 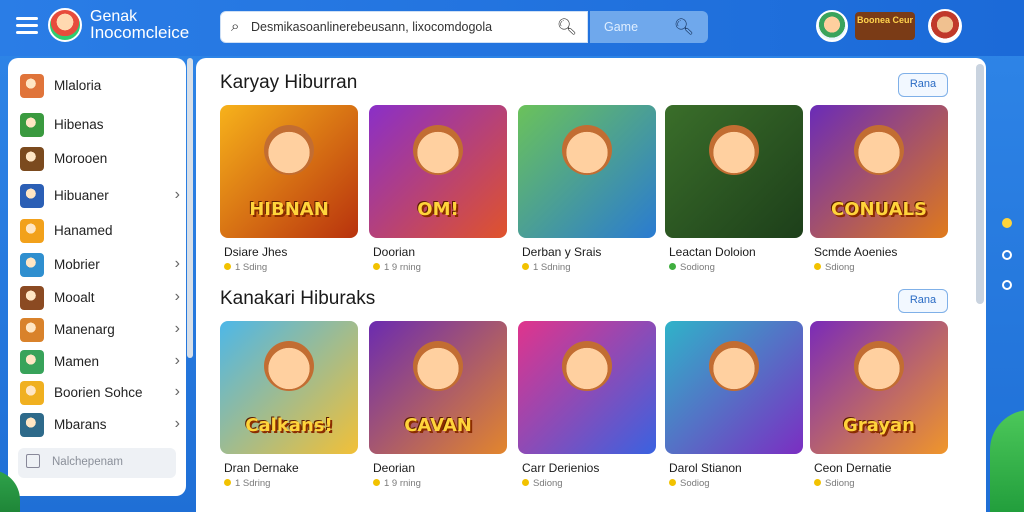 What do you see at coordinates (852, 468) in the screenshot?
I see `game-name: Ceon Dernatie` at bounding box center [852, 468].